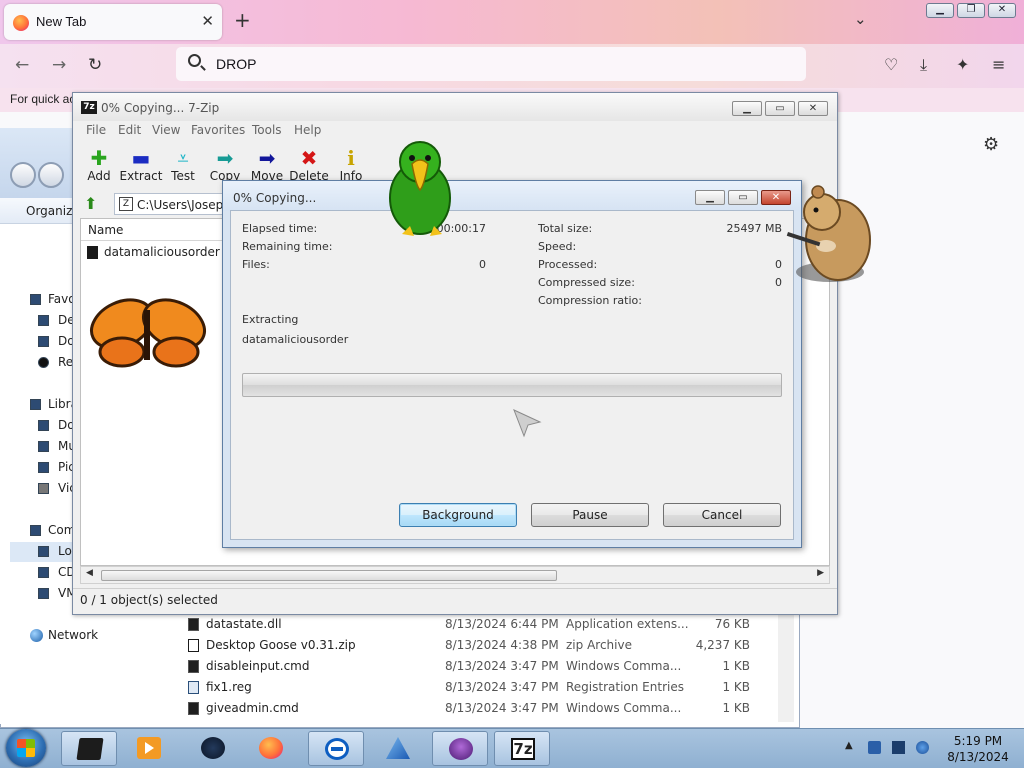 Image resolution: width=1024 pixels, height=768 pixels. I want to click on cmd-file-icon, so click(193, 708).